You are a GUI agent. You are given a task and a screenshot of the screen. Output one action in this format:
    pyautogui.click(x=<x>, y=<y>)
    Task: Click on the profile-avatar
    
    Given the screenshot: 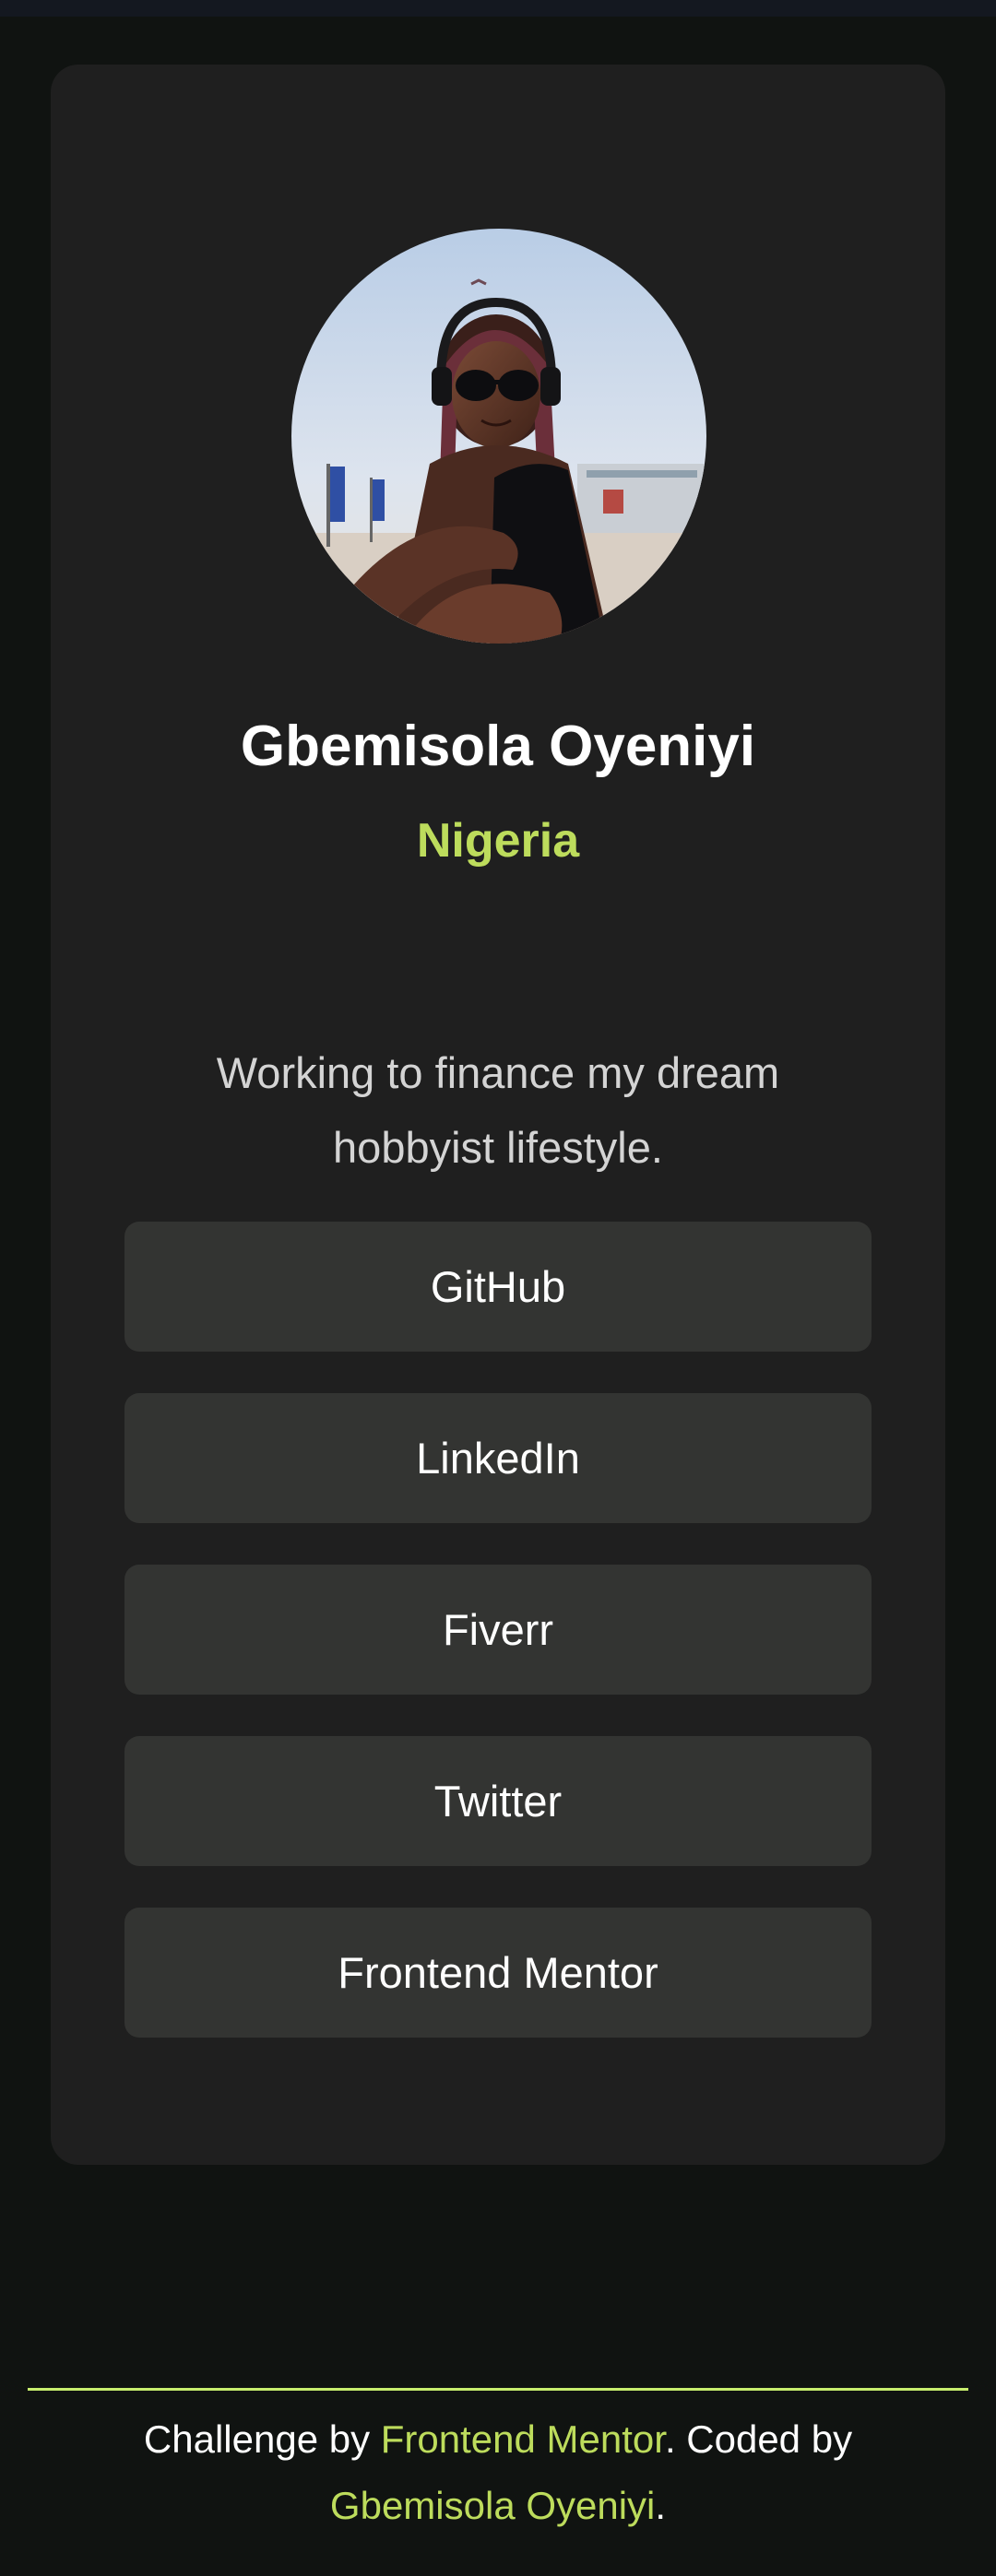 What is the action you would take?
    pyautogui.click(x=499, y=436)
    